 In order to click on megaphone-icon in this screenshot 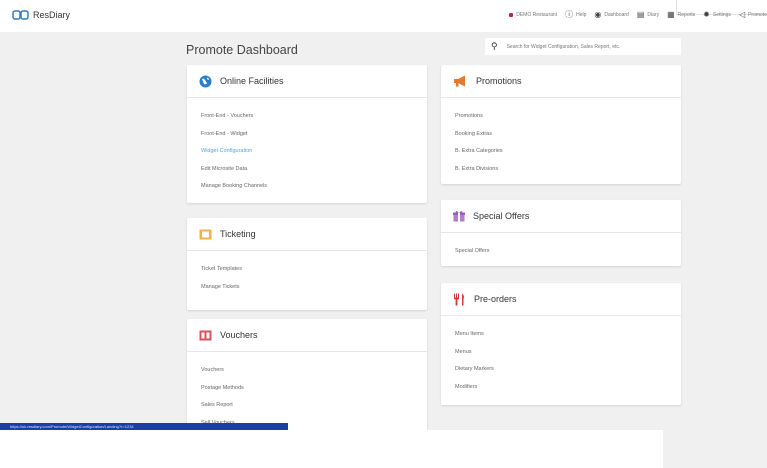, I will do `click(459, 81)`.